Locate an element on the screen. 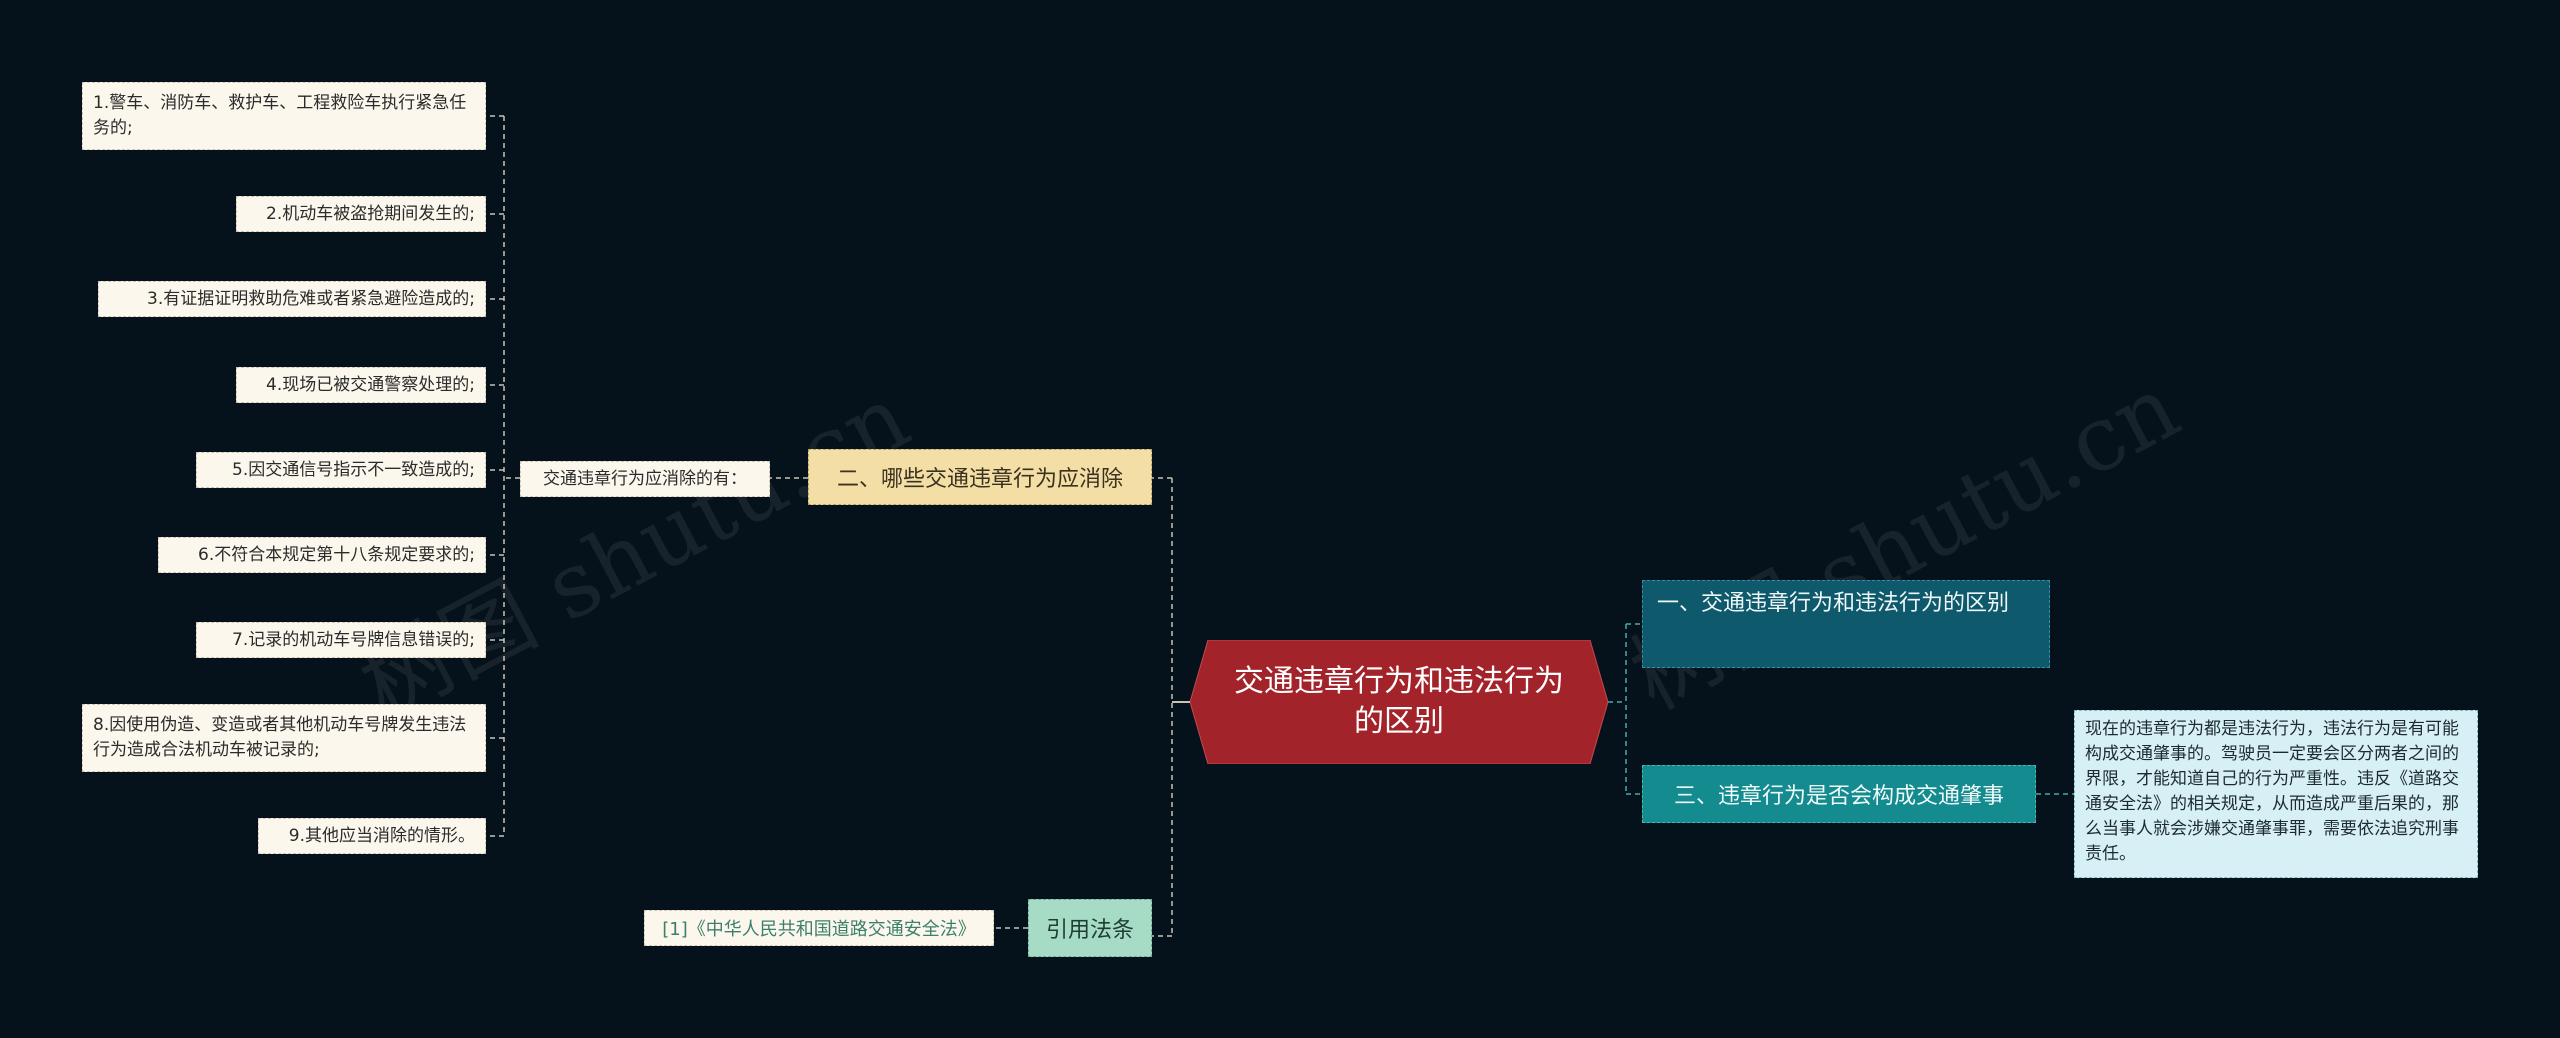 The width and height of the screenshot is (2560, 1038). leaf-item-8: 8.因使用伪造、变造或者其他机动车号牌发生违法行为造成合法机动车被记录的; is located at coordinates (284, 738).